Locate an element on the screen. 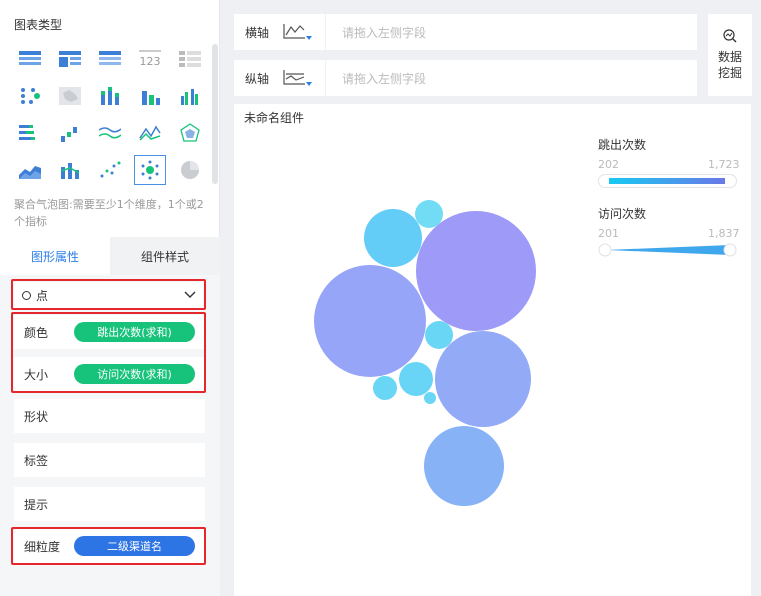 Image resolution: width=761 pixels, height=596 pixels. combo-icon is located at coordinates (70, 169).